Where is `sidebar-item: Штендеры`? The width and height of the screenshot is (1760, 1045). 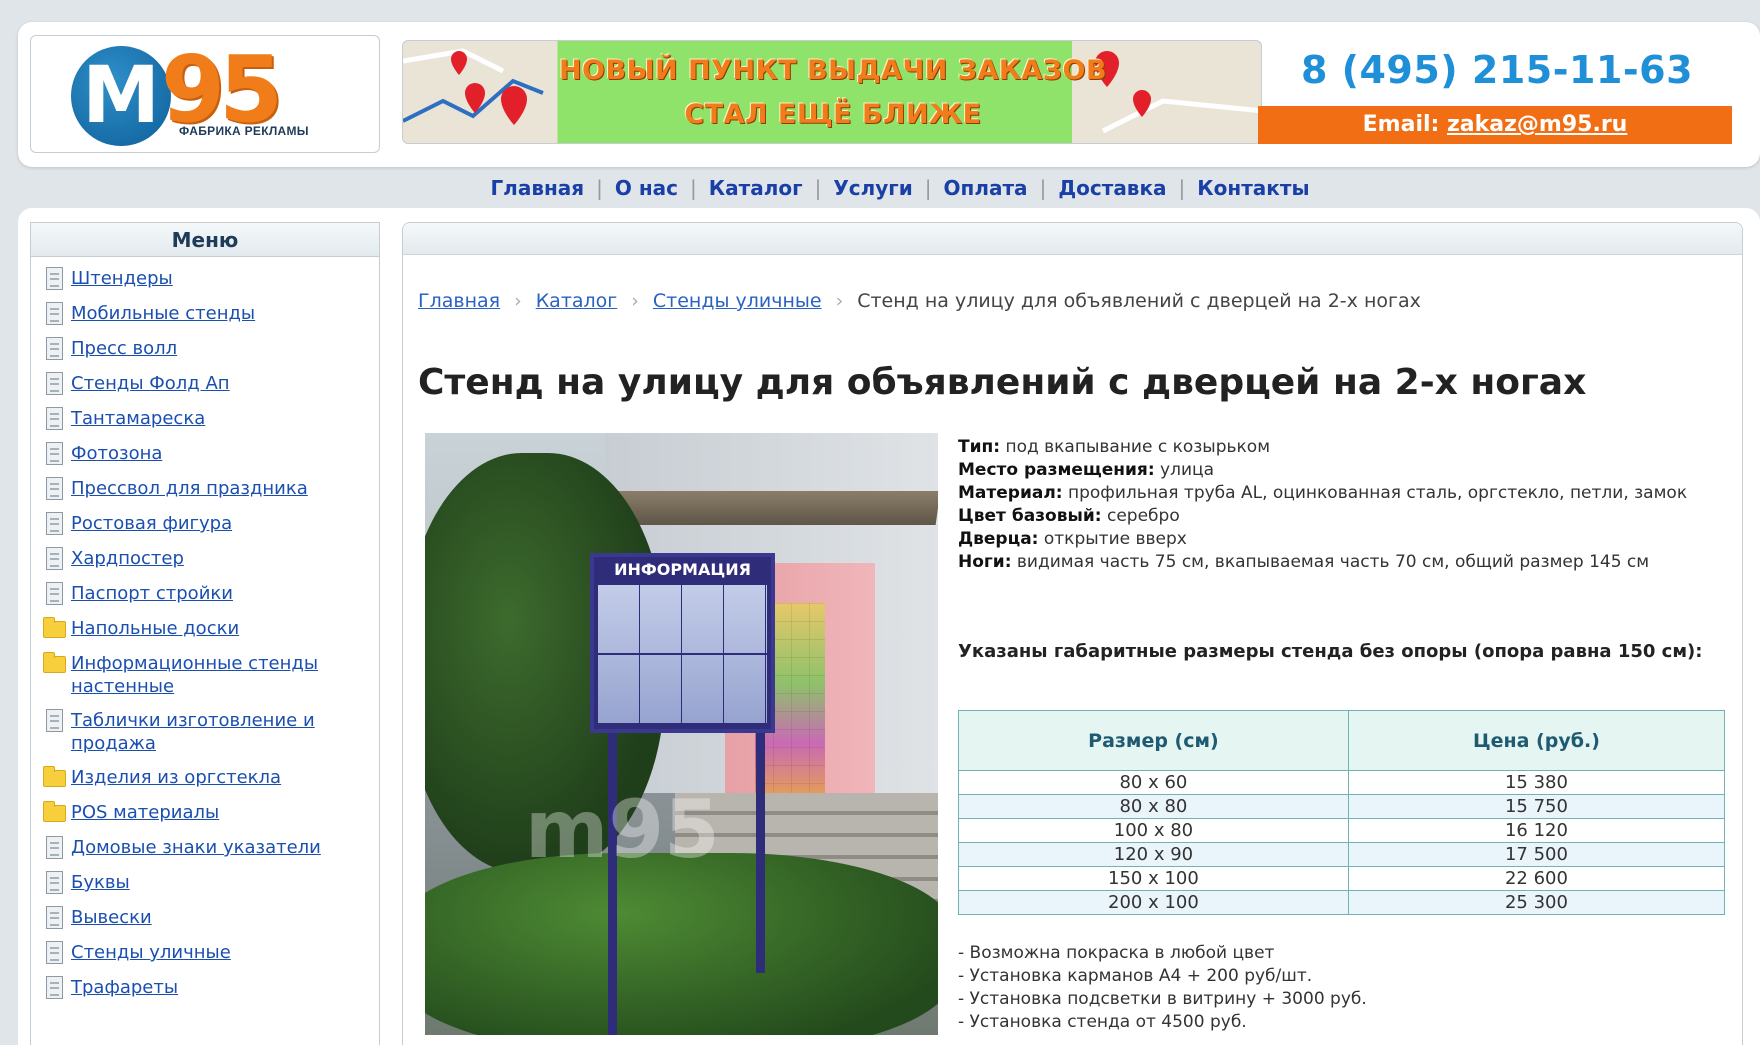 sidebar-item: Штендеры is located at coordinates (211, 279).